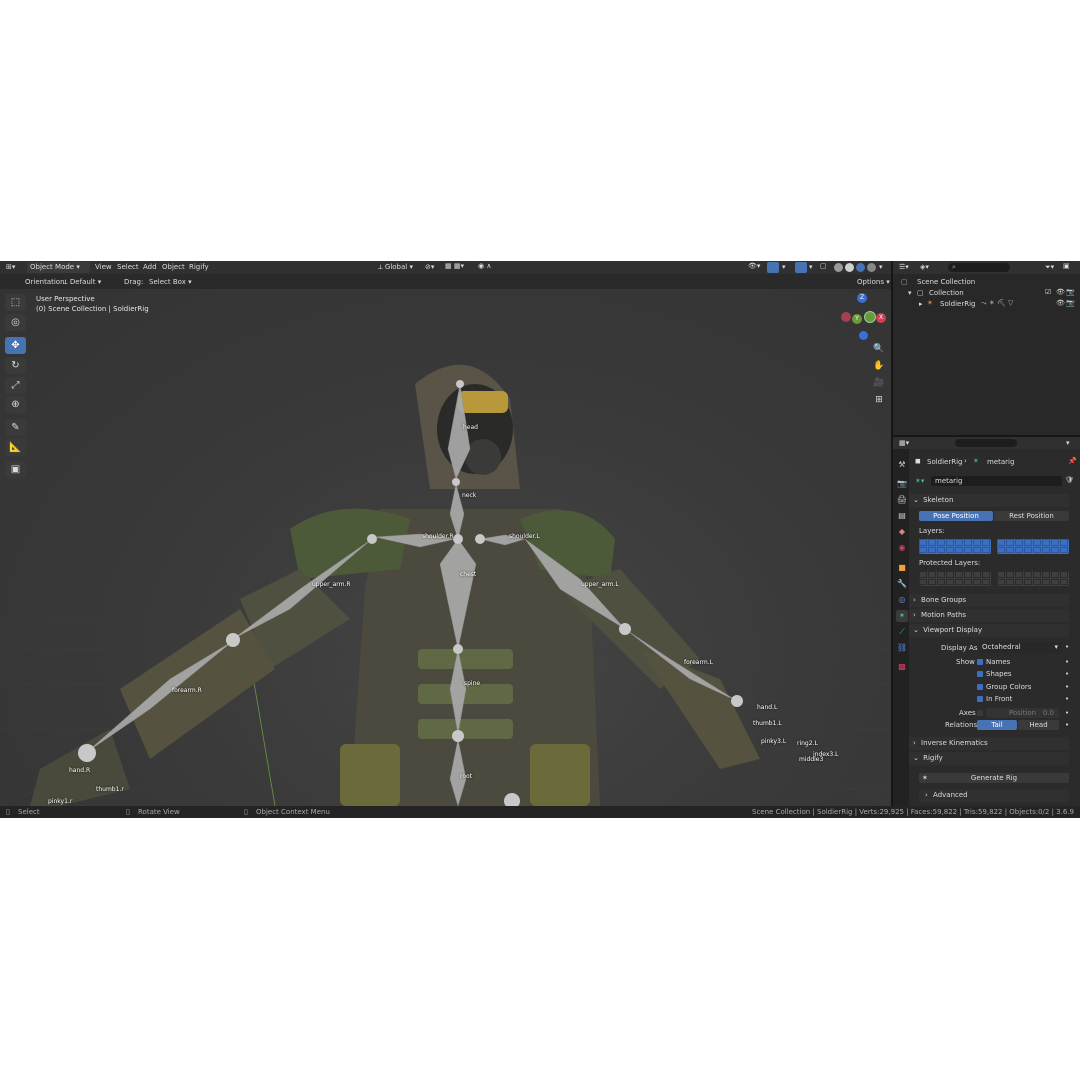  What do you see at coordinates (958, 304) in the screenshot?
I see `outliner-object-soldierrig: SoldierRig` at bounding box center [958, 304].